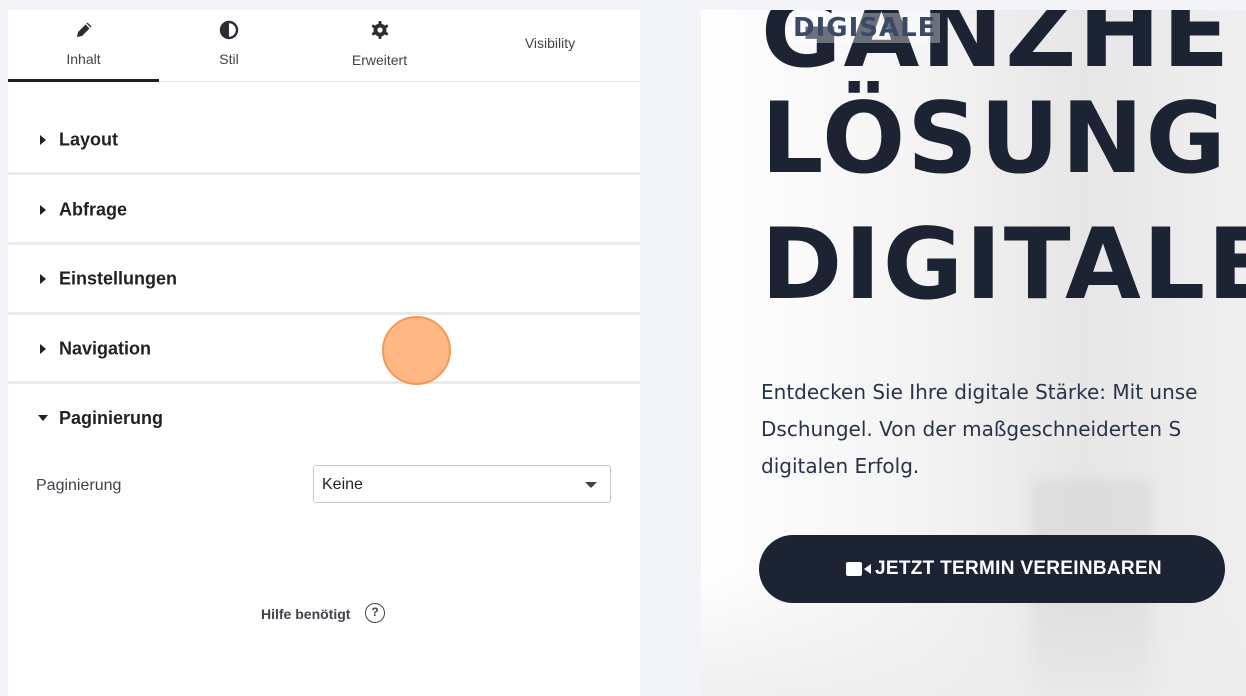 Image resolution: width=1246 pixels, height=696 pixels. I want to click on section-navigation: Navigation, so click(324, 350).